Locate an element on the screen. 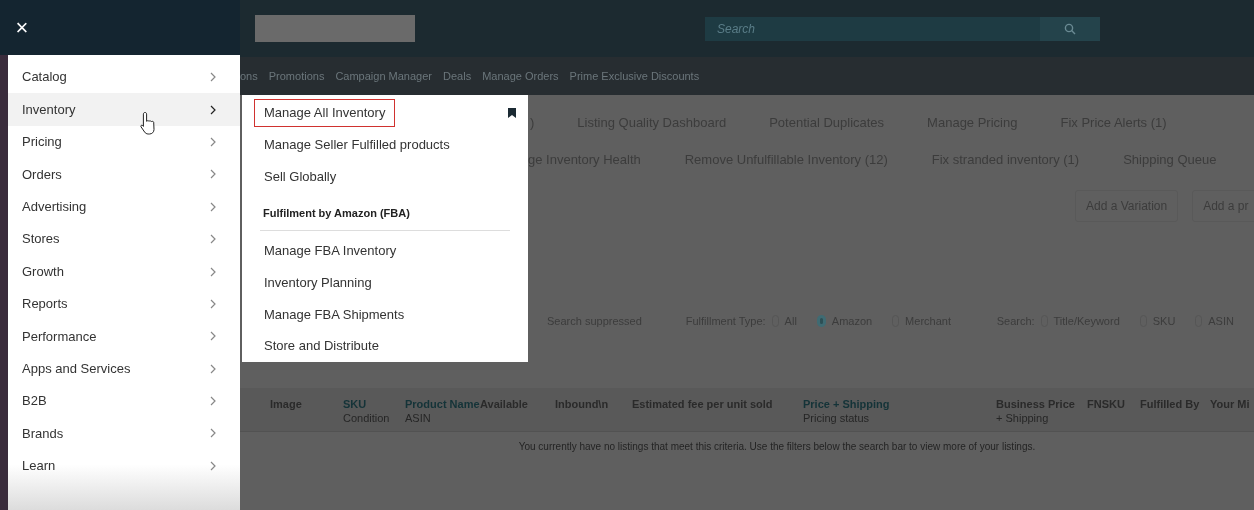 The width and height of the screenshot is (1254, 510). nav-link: Prime Exclusive Discounts is located at coordinates (634, 76).